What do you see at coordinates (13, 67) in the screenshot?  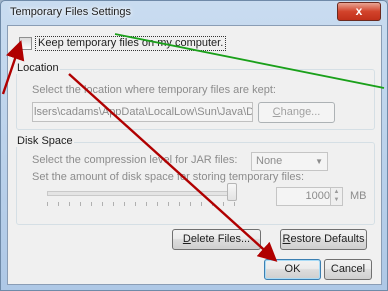 I see `red-arrow-to-checkbox` at bounding box center [13, 67].